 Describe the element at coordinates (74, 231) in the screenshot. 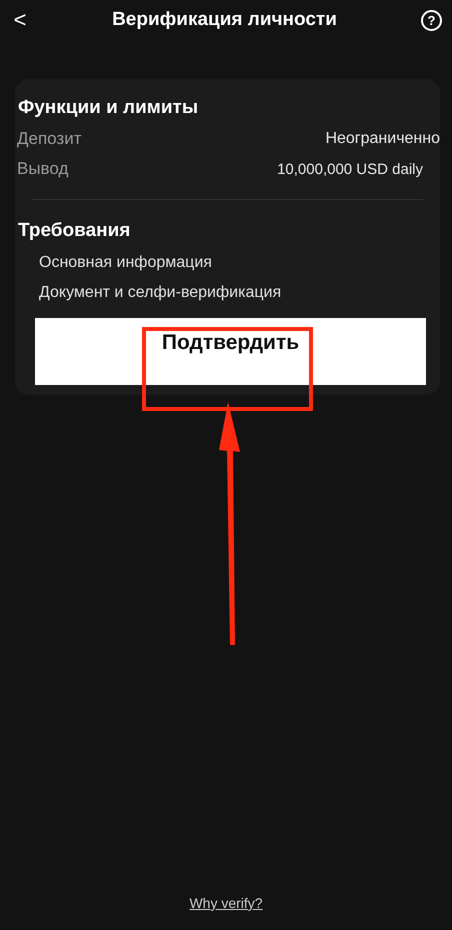

I see `section-title: Требования` at that location.